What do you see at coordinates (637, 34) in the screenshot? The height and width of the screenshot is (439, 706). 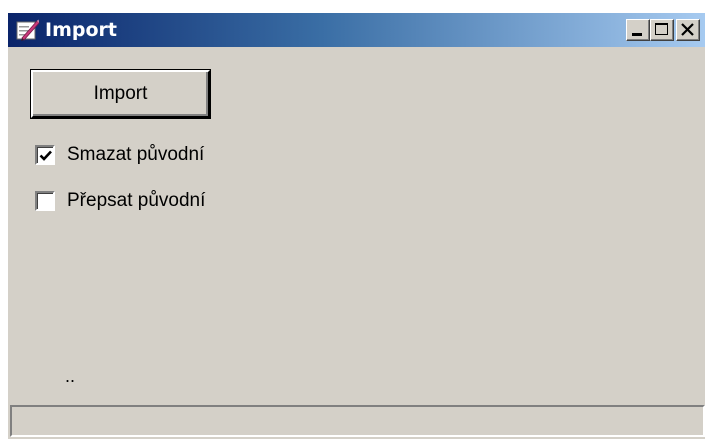 I see `minimize-icon` at bounding box center [637, 34].